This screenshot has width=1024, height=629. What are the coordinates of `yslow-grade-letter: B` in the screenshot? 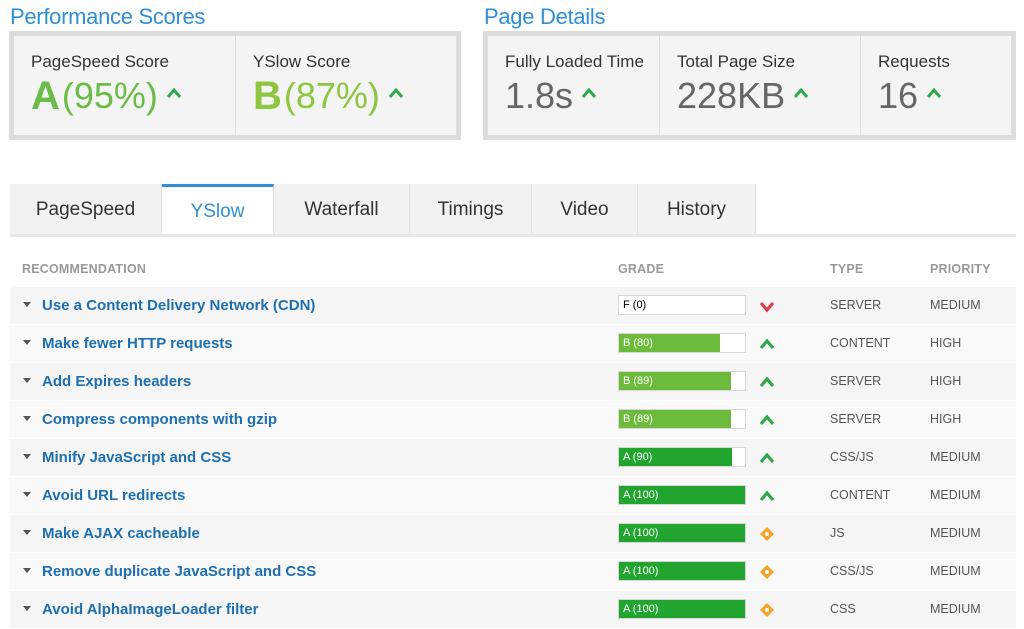 It's located at (267, 95).